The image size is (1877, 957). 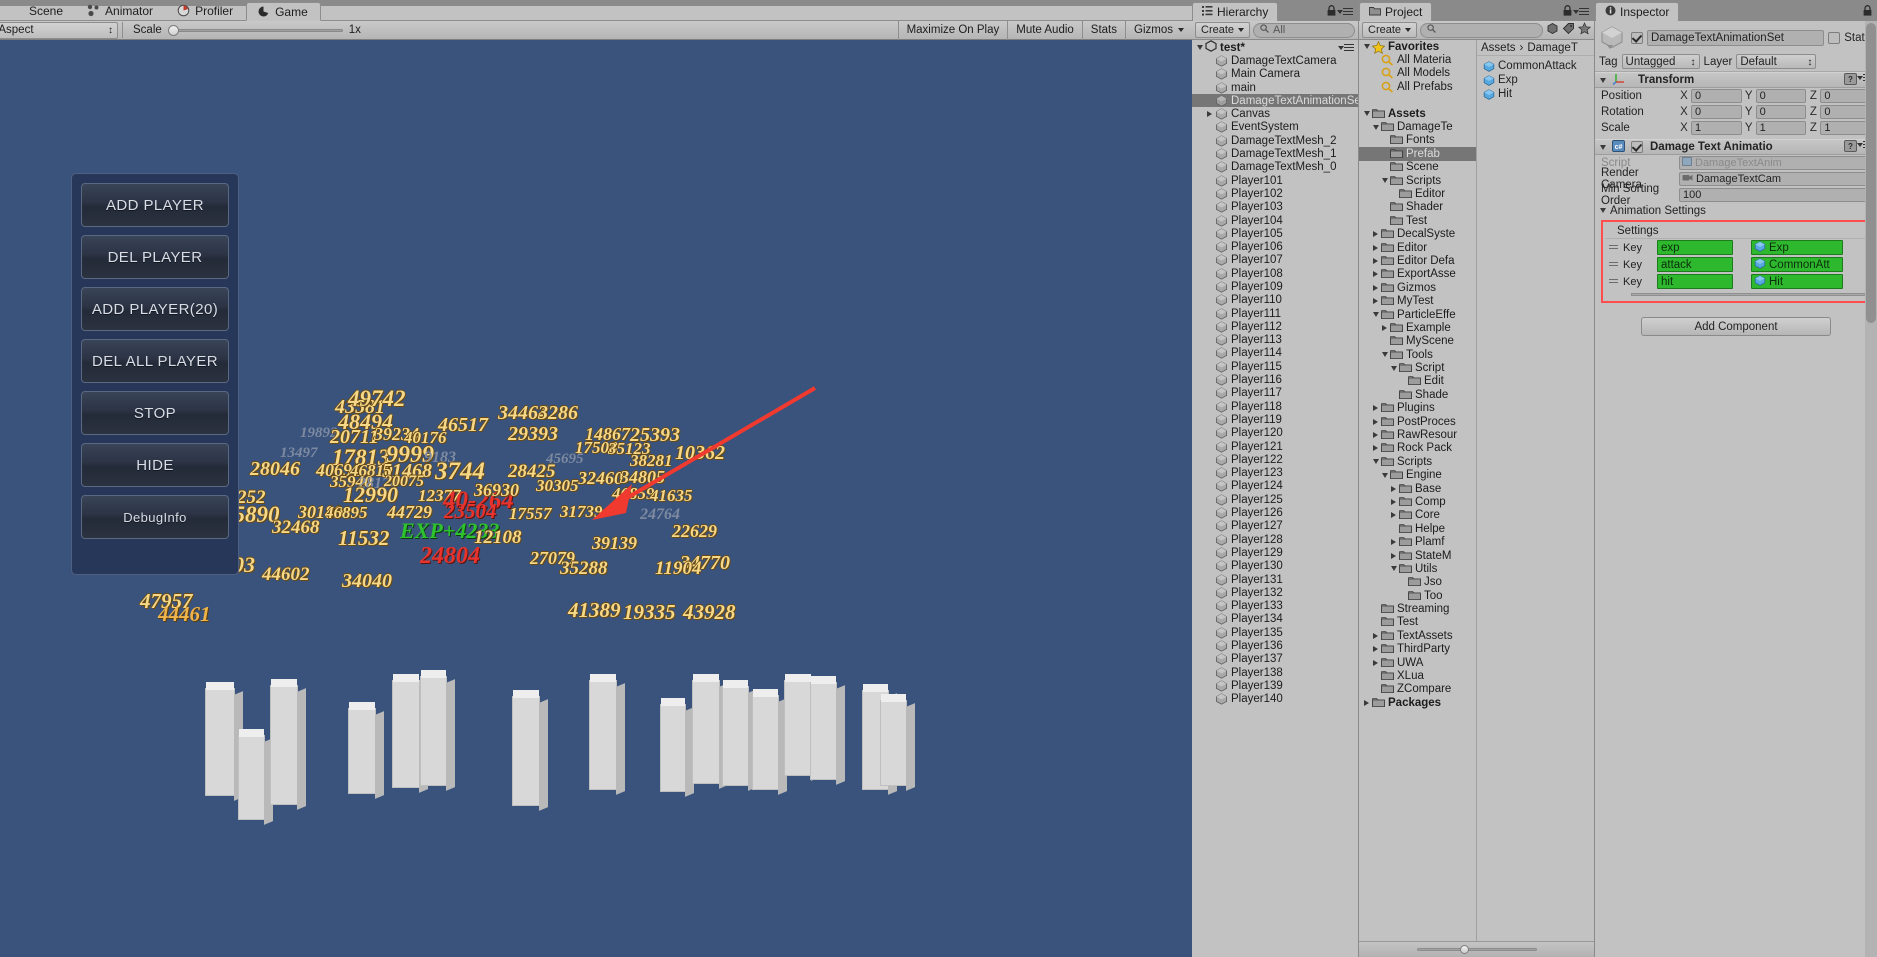 I want to click on drag-handle-icon, so click(x=1613, y=281).